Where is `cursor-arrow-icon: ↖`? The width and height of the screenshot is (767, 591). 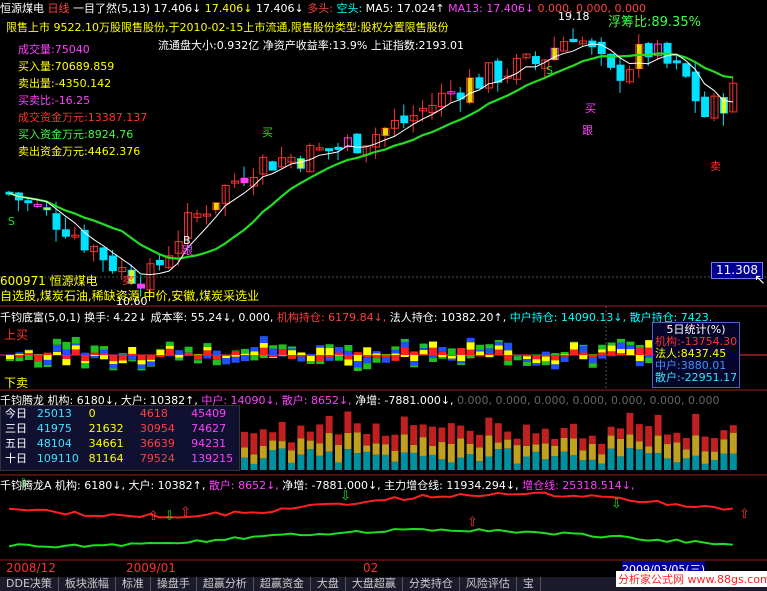
cursor-arrow-icon: ↖ is located at coordinates (760, 280).